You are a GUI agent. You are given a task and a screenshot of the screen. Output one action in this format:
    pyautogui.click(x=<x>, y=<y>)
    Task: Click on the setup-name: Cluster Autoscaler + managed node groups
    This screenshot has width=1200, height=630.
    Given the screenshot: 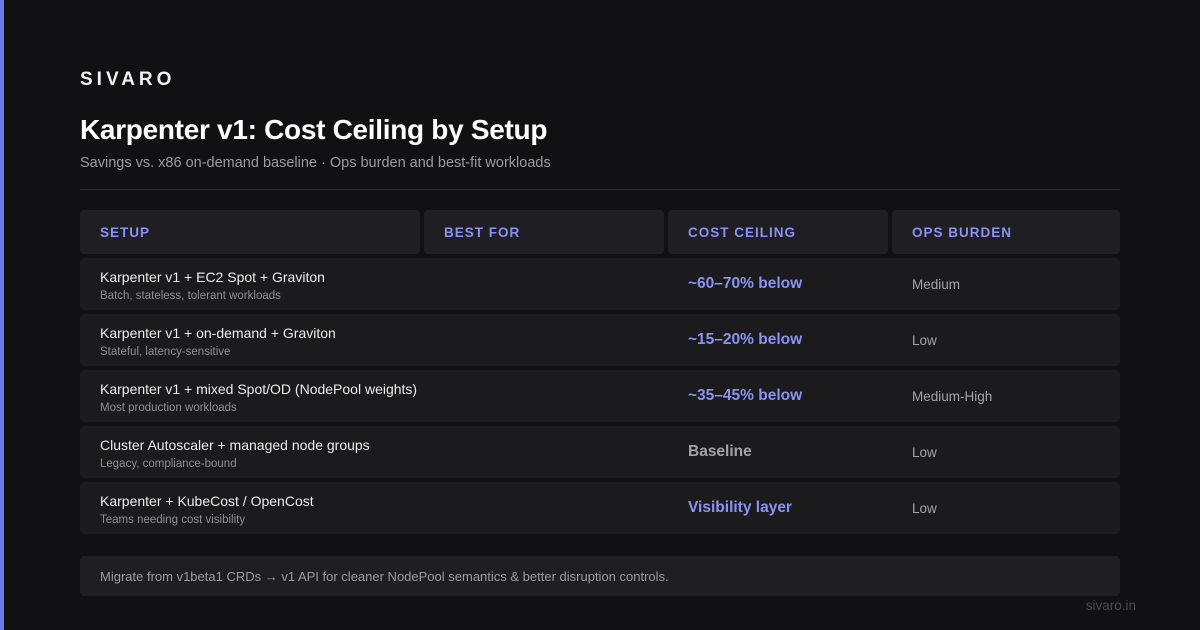 What is the action you would take?
    pyautogui.click(x=235, y=445)
    